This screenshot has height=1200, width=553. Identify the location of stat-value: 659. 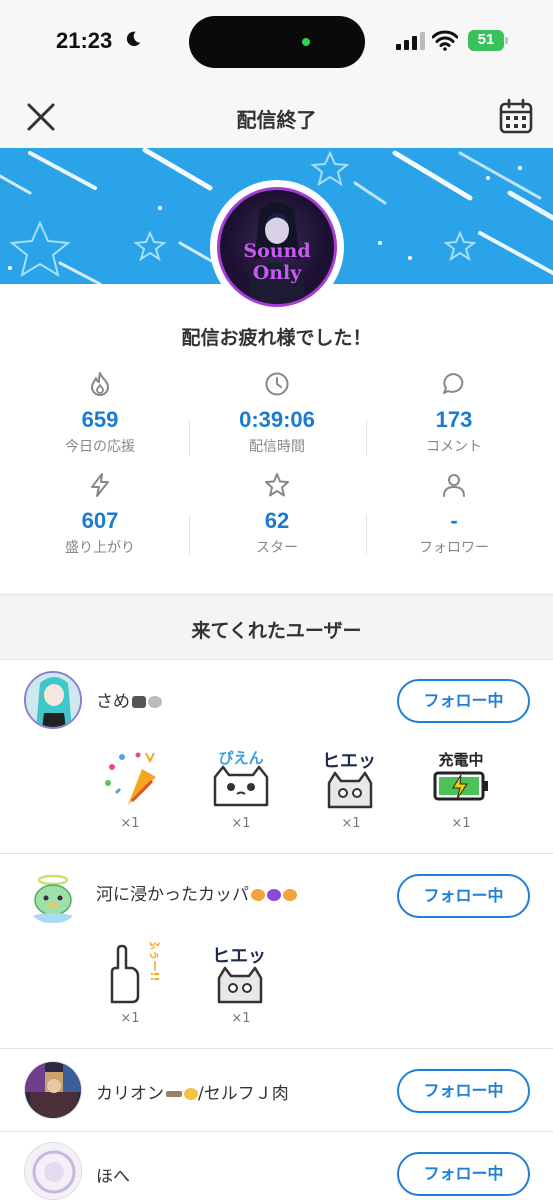
(100, 419).